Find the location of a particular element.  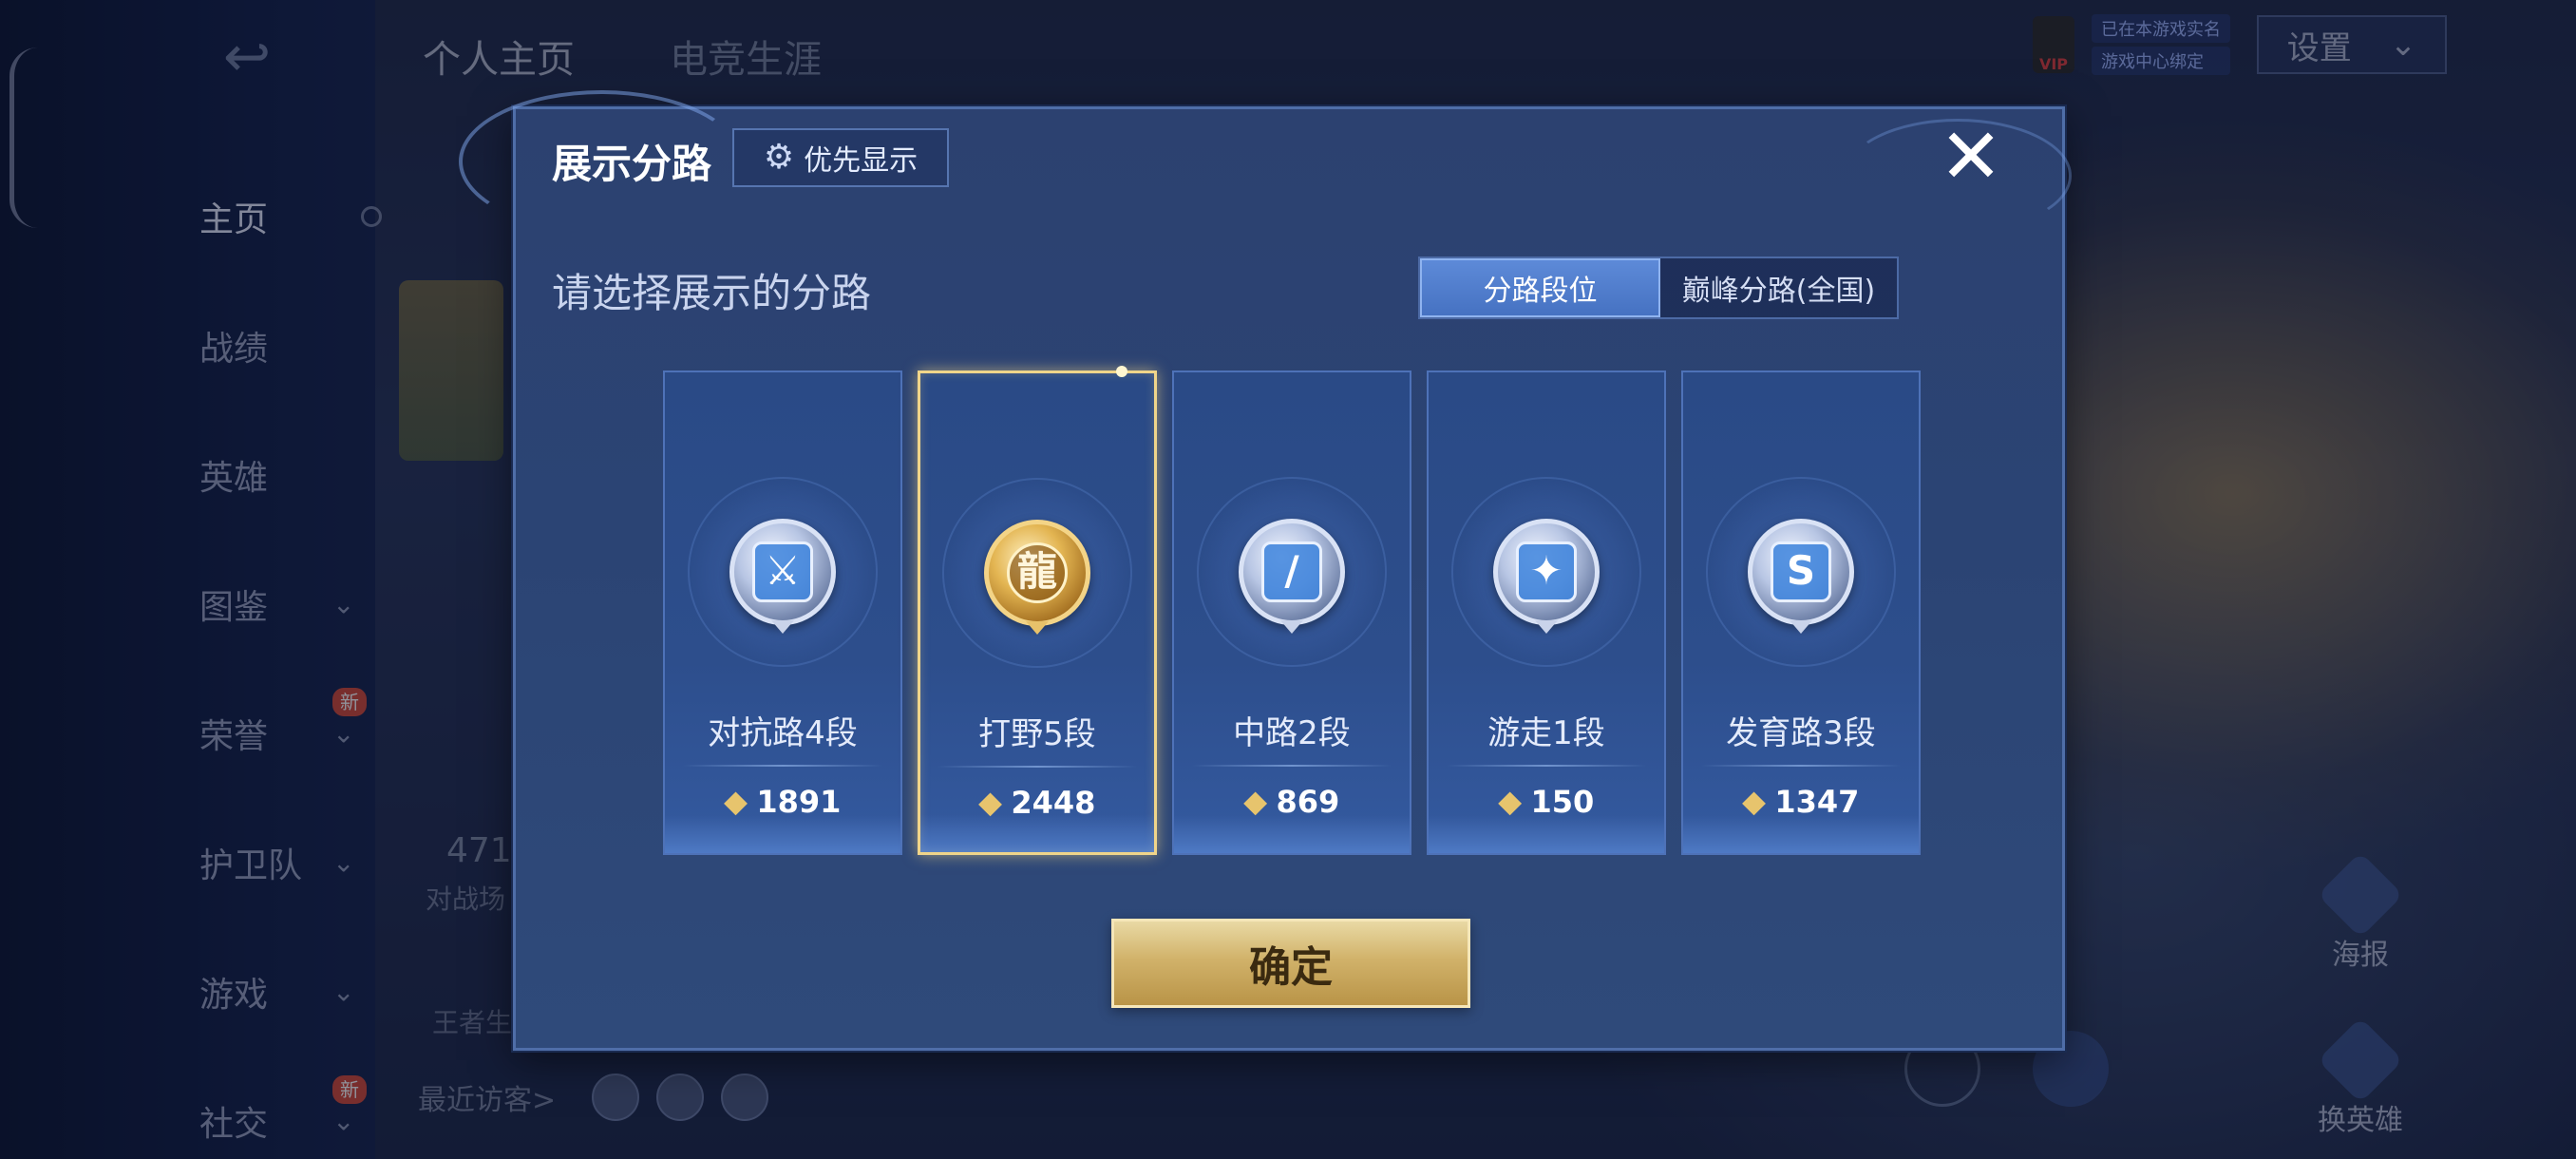

wings-icon: ✦ is located at coordinates (1546, 576).